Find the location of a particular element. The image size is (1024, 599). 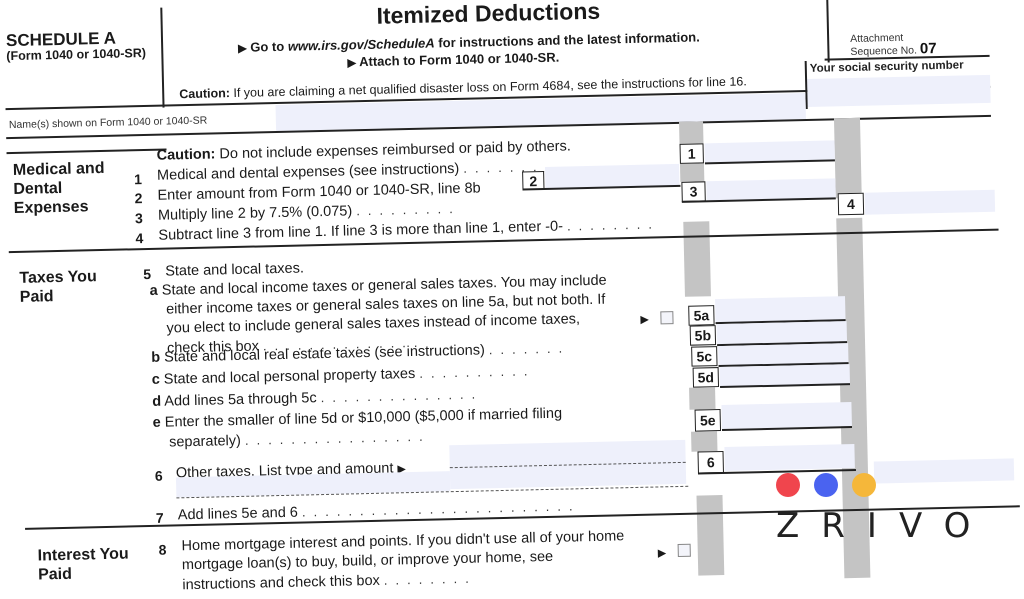

line-6-input is located at coordinates (789, 457).